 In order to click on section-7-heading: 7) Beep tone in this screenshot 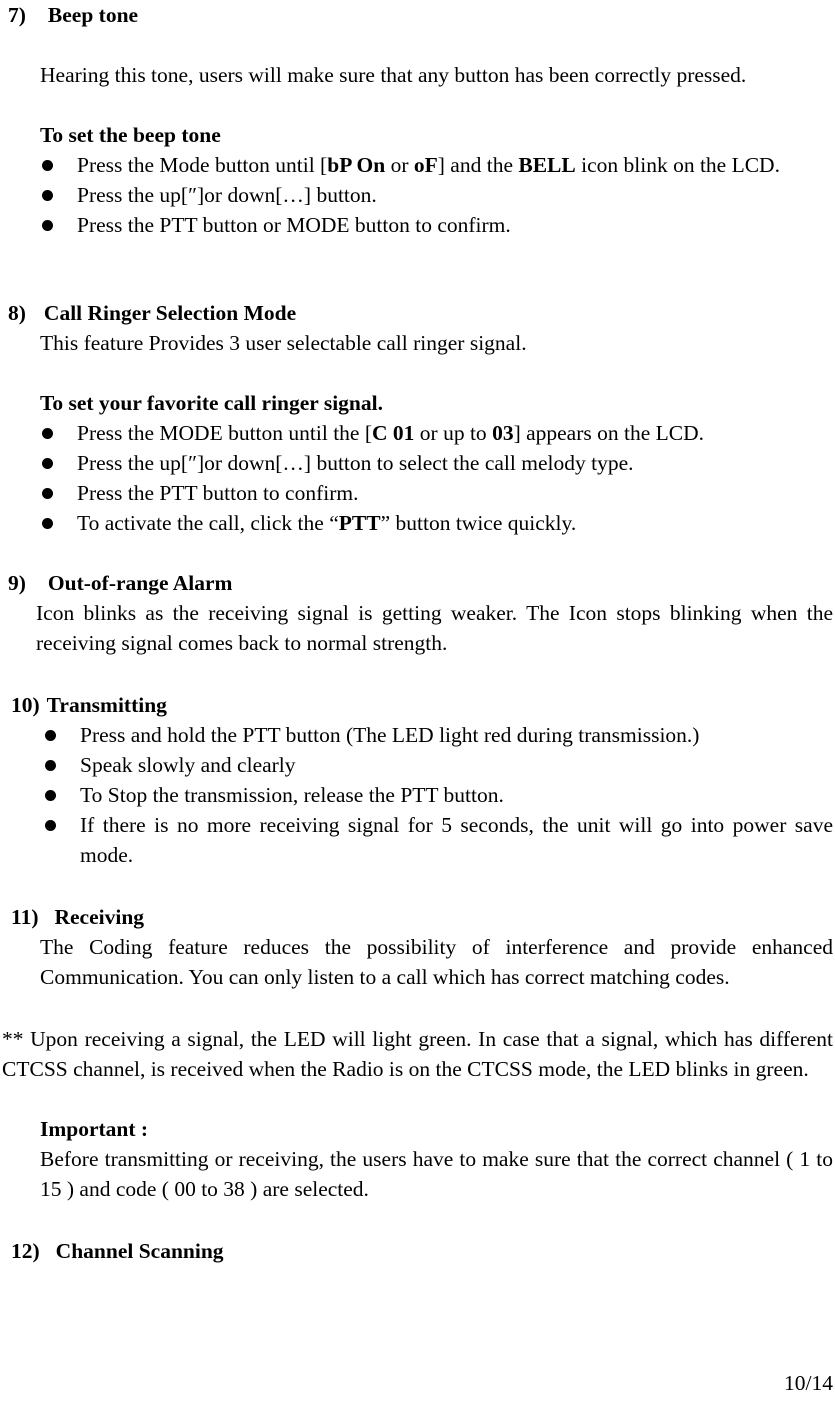, I will do `click(417, 15)`.